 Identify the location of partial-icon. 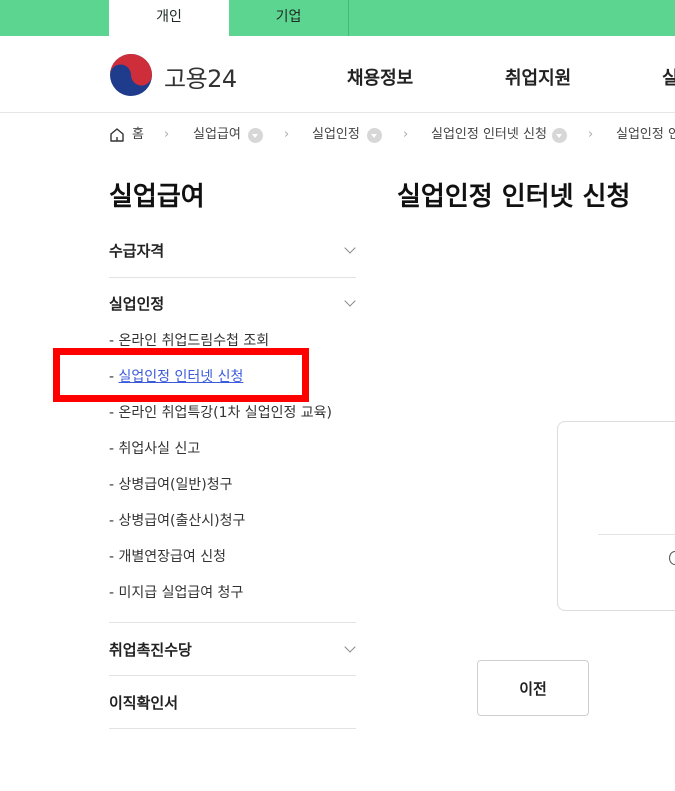
(672, 558).